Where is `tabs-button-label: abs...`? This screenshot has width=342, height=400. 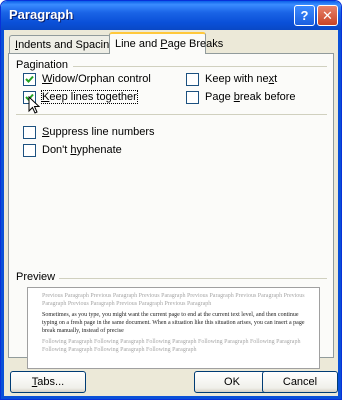 tabs-button-label: abs... is located at coordinates (51, 382).